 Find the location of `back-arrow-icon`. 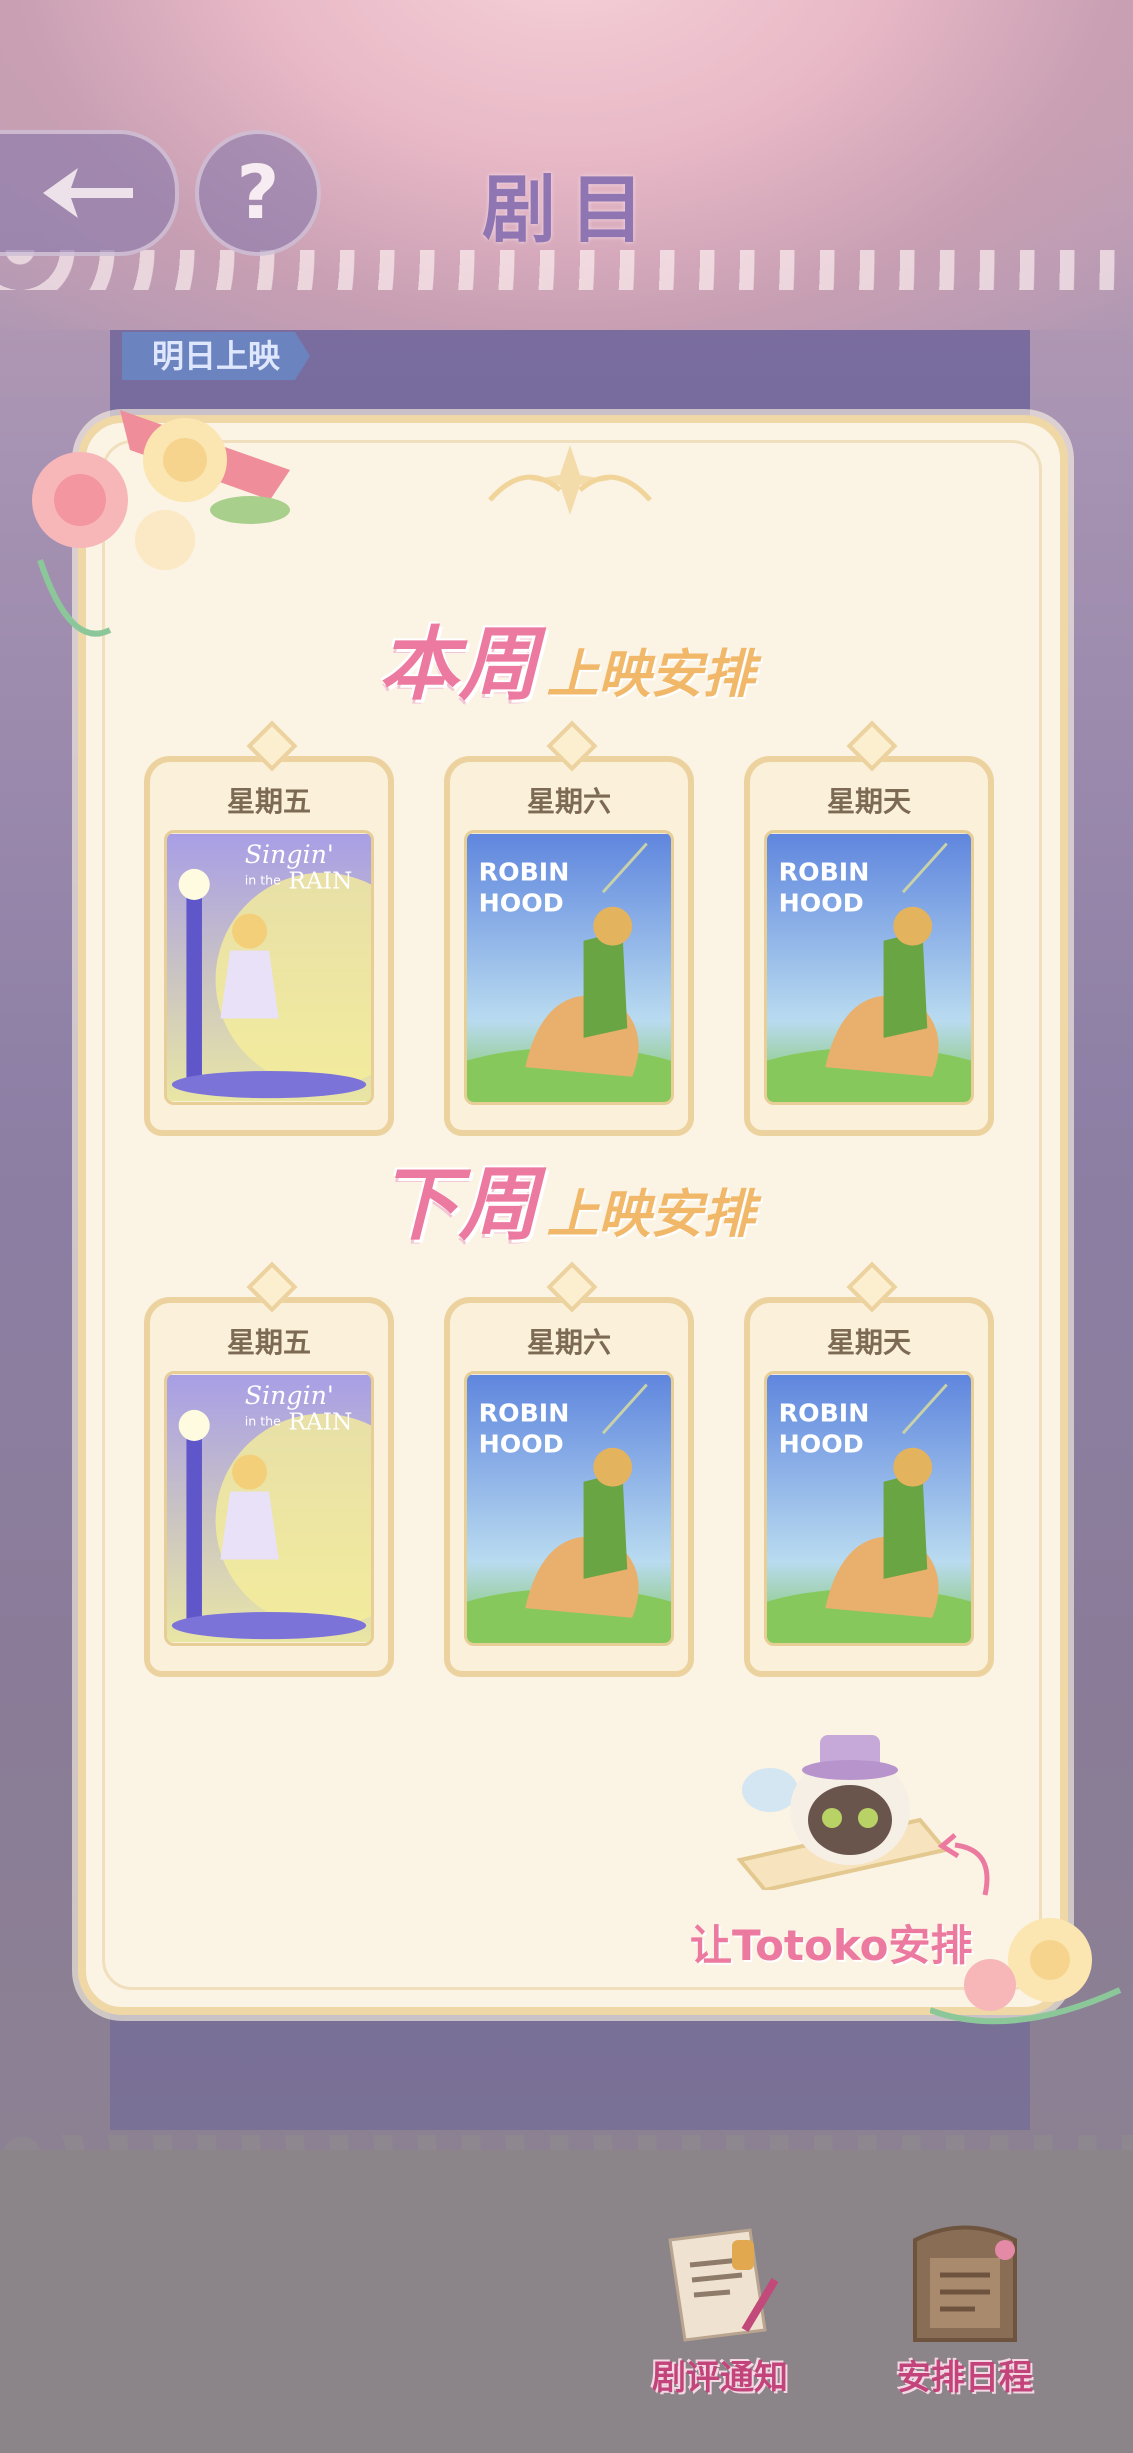

back-arrow-icon is located at coordinates (87, 193).